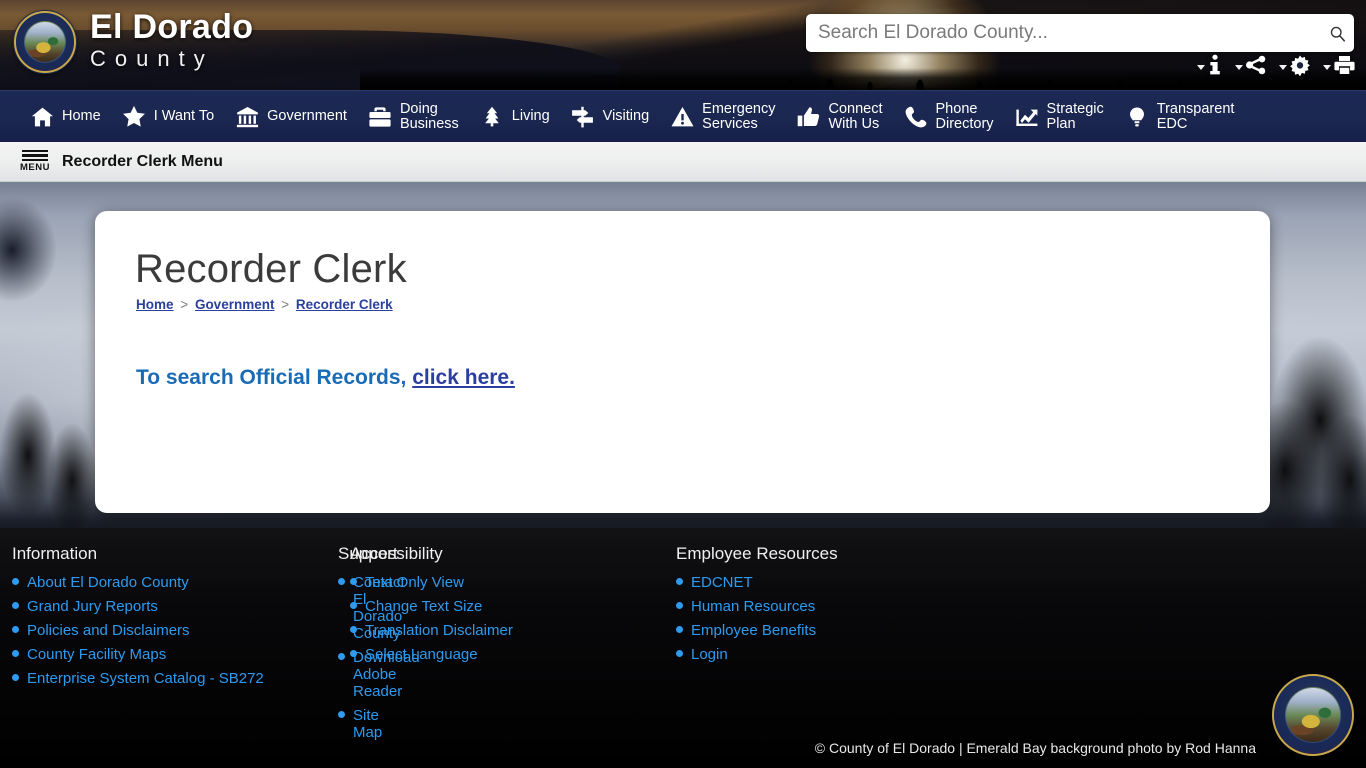 This screenshot has height=768, width=1366. What do you see at coordinates (380, 117) in the screenshot?
I see `briefcase-icon` at bounding box center [380, 117].